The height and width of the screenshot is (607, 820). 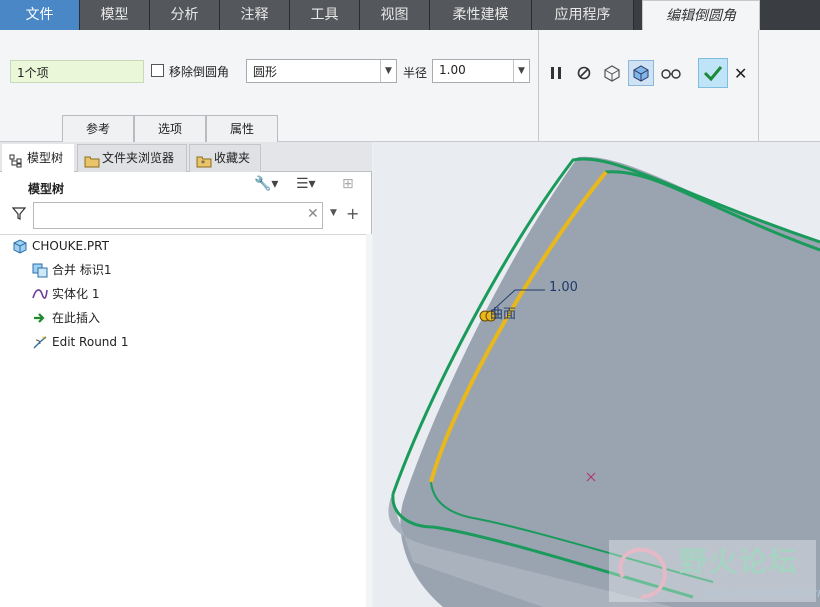 What do you see at coordinates (92, 164) in the screenshot?
I see `folder-icon` at bounding box center [92, 164].